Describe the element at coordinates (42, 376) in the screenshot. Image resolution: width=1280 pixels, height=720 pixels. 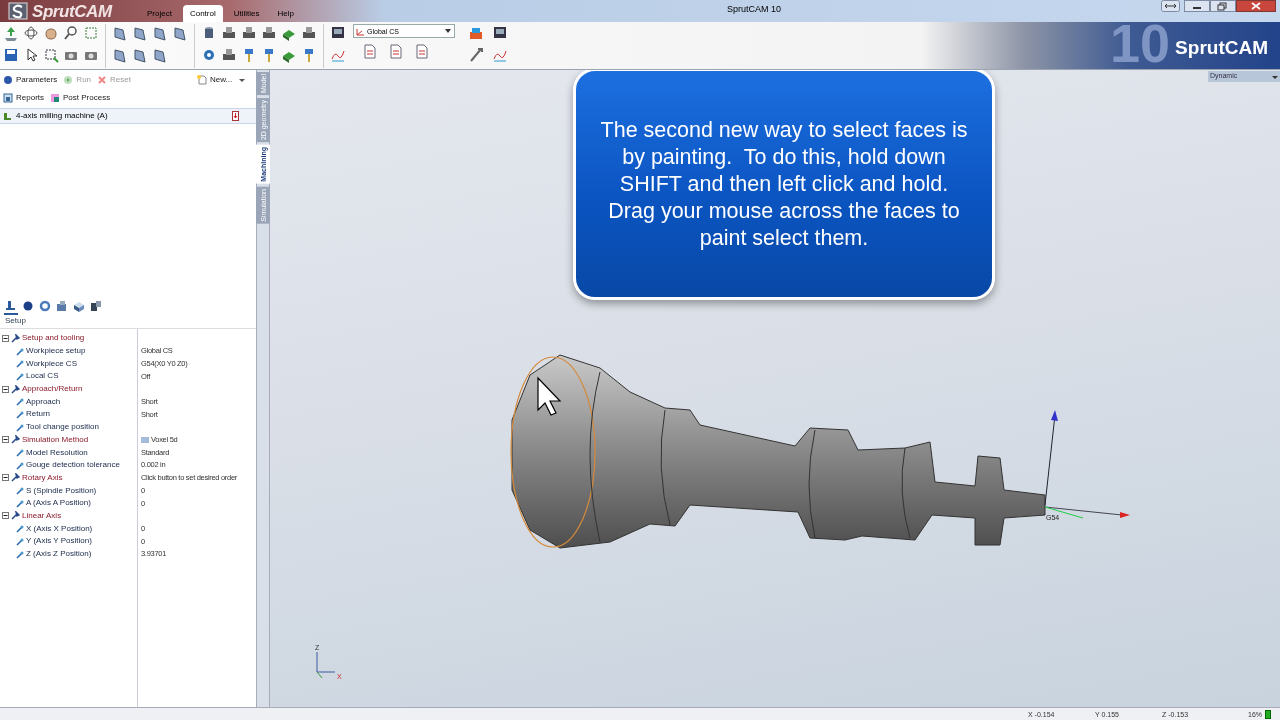
I see `property-name: Local CS` at that location.